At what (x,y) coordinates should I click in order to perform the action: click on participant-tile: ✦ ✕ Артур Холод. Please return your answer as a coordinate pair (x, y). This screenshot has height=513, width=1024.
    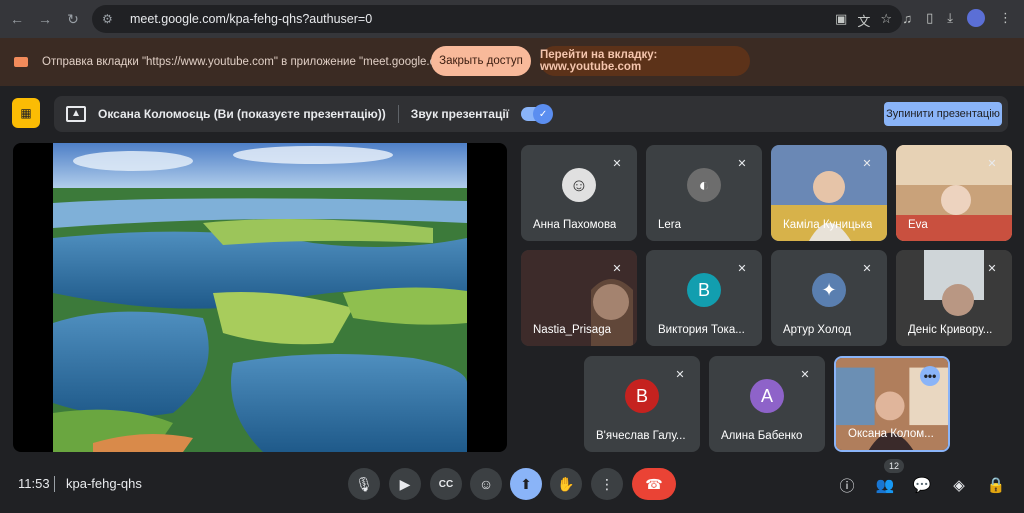
    Looking at the image, I should click on (829, 298).